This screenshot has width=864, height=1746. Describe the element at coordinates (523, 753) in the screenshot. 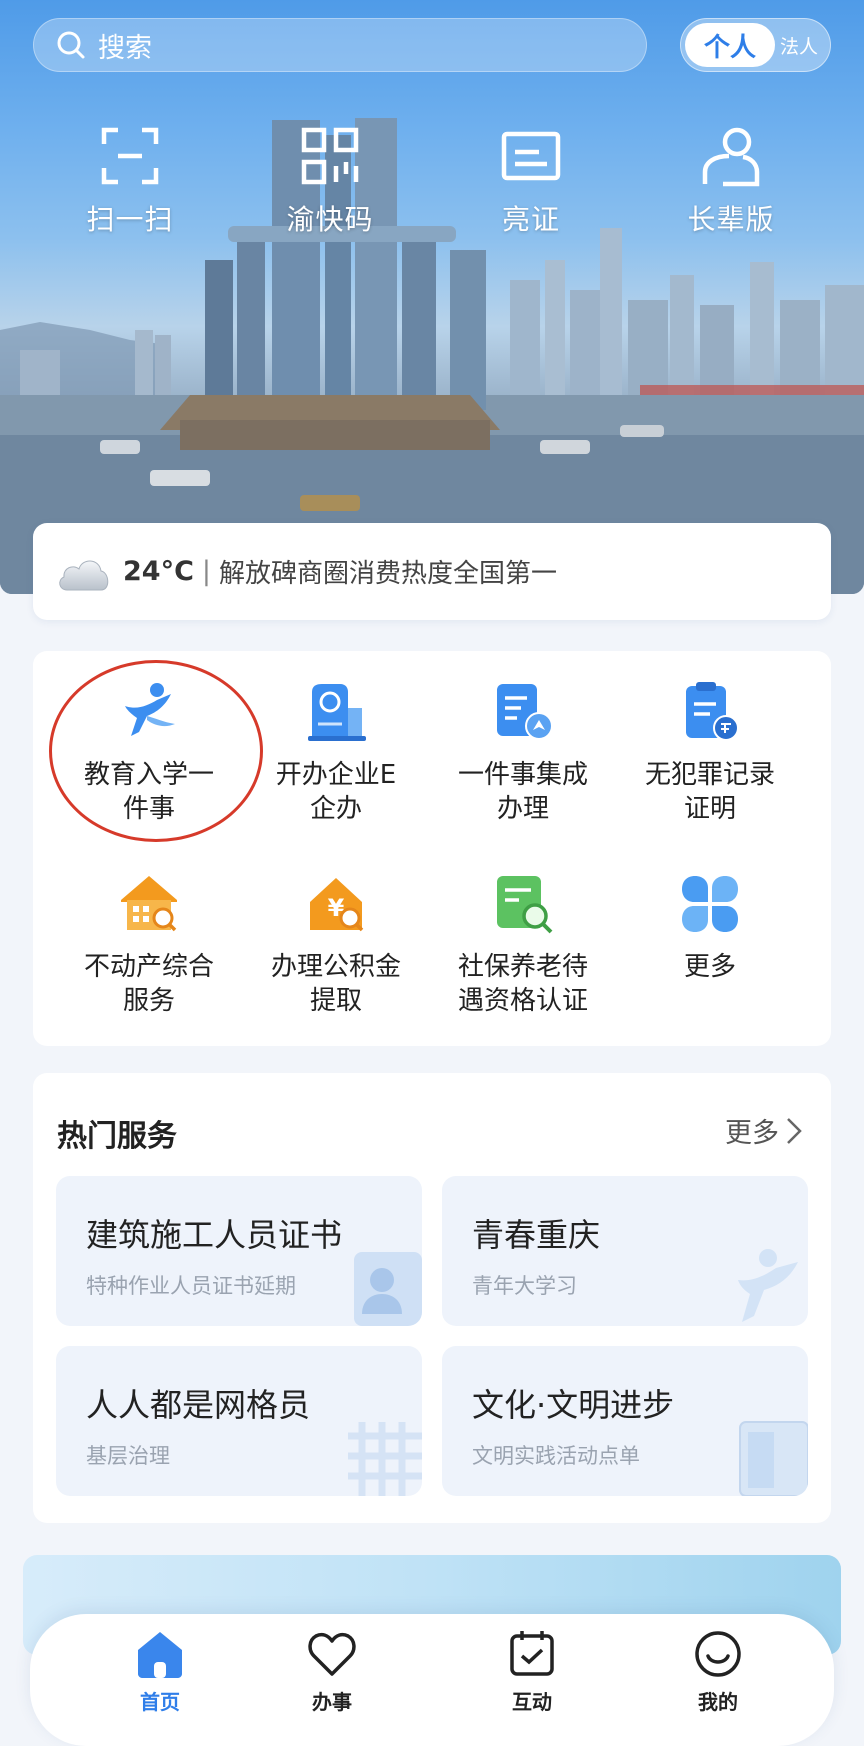

I see `service-integrated: 一件事集成 办理` at that location.